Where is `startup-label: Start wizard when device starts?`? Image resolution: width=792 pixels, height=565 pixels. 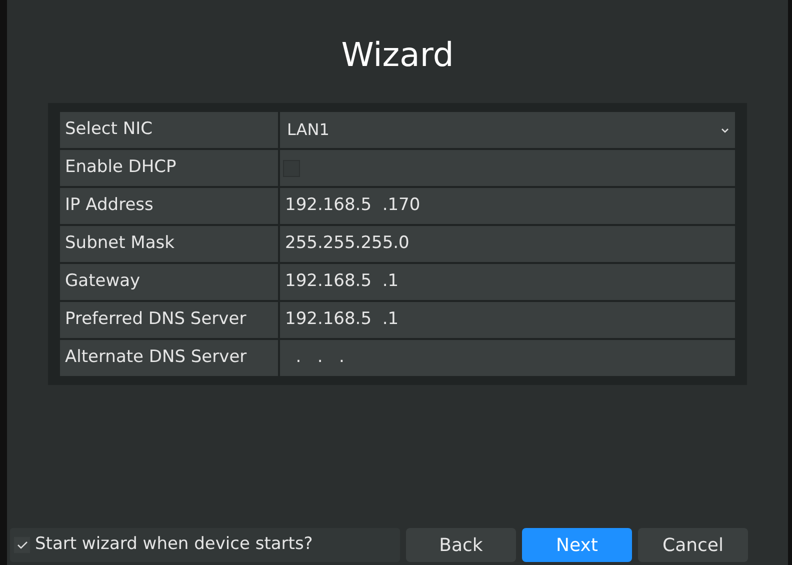
startup-label: Start wizard when device starts? is located at coordinates (174, 544).